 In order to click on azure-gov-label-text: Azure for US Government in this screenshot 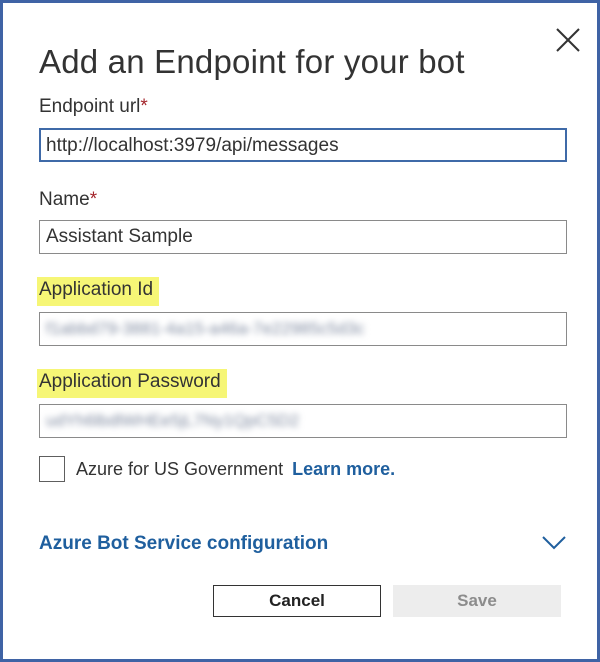, I will do `click(180, 469)`.